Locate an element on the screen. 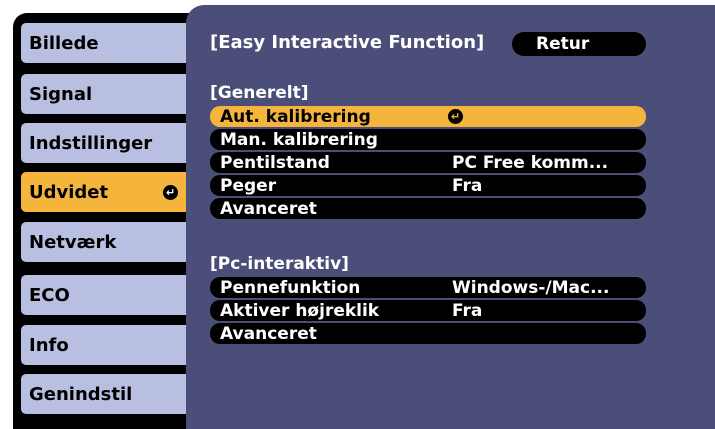 This screenshot has width=715, height=429. tab-label: Signal is located at coordinates (61, 94).